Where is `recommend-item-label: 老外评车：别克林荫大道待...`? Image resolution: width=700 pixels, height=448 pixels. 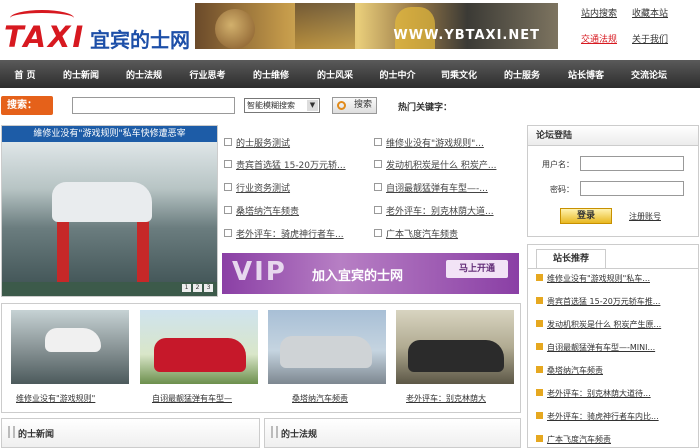
recommend-item-label: 老外评车：别克林荫大道待... is located at coordinates (599, 393).